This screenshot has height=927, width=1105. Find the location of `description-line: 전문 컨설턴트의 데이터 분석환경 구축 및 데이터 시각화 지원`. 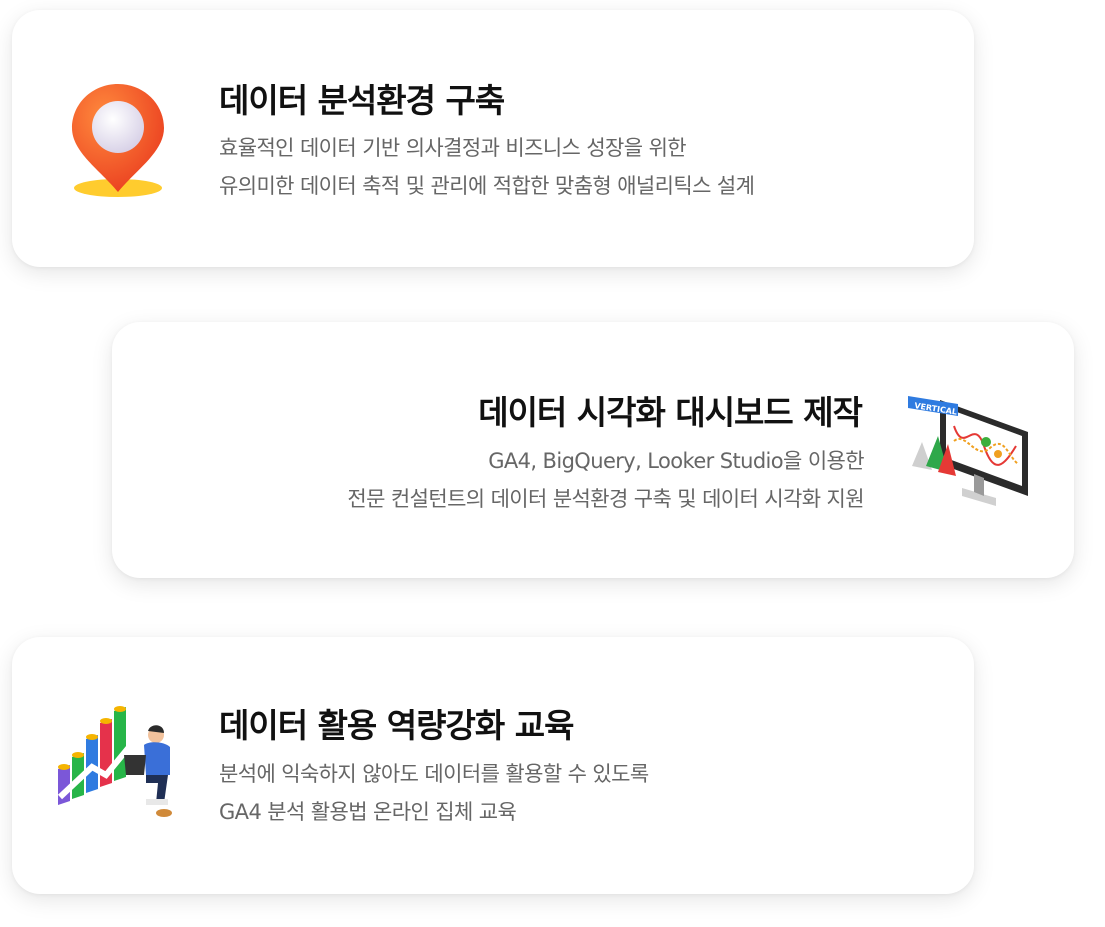

description-line: 전문 컨설턴트의 데이터 분석환경 구축 및 데이터 시각화 지원 is located at coordinates (605, 499).